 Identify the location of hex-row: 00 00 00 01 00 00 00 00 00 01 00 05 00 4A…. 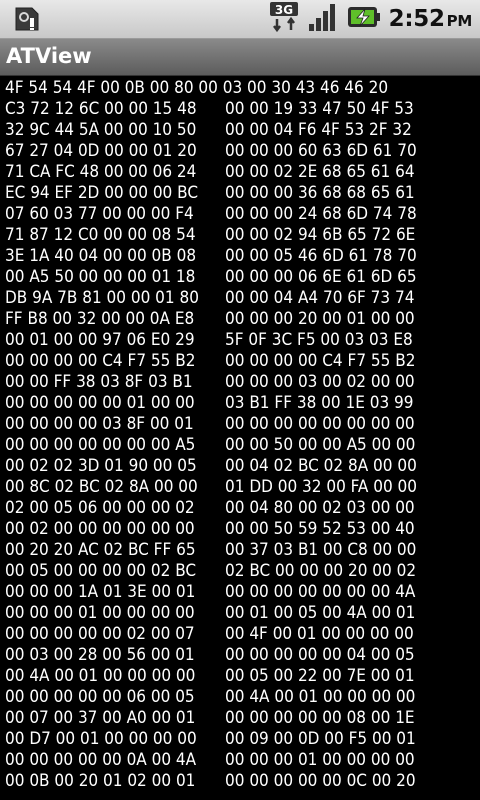
(240, 613).